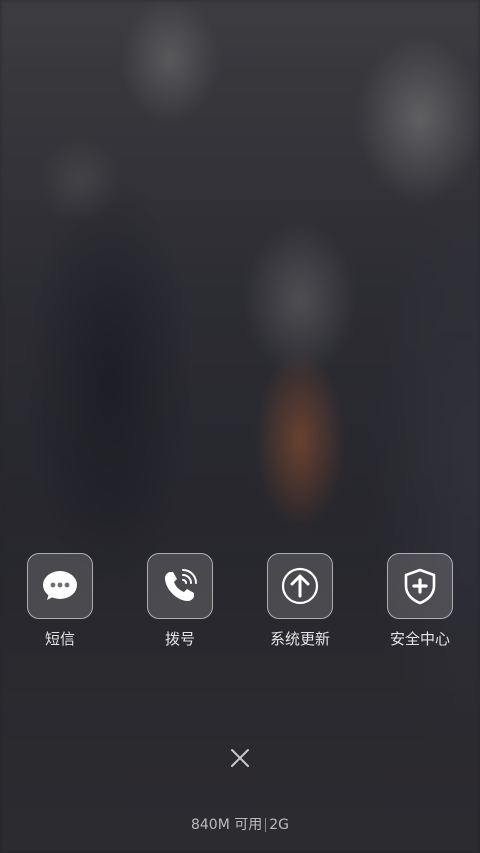 This screenshot has height=853, width=480. Describe the element at coordinates (226, 825) in the screenshot. I see `memory-available: 840M 可用` at that location.